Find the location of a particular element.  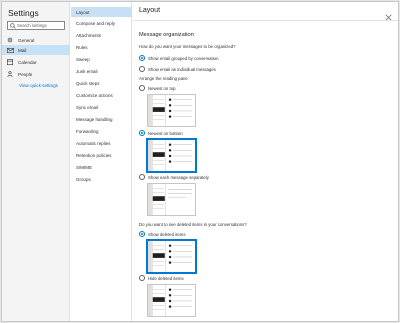

radio-individual-messages: Show email as individual messages is located at coordinates (177, 69).